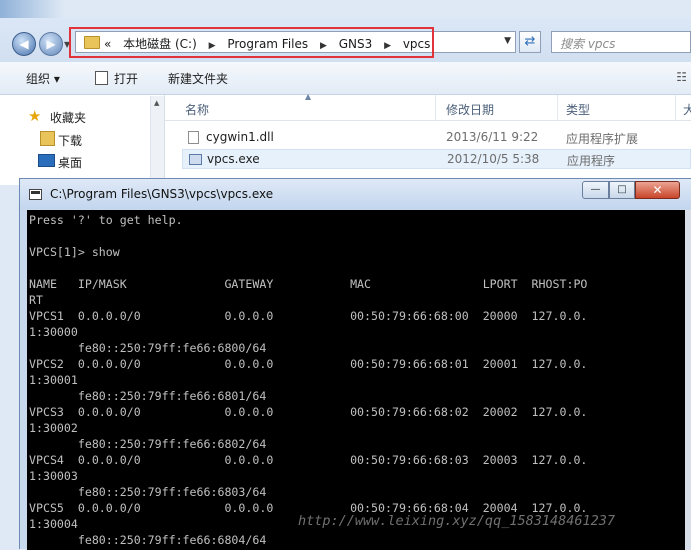  I want to click on file-type: 应用程序扩展, so click(602, 139).